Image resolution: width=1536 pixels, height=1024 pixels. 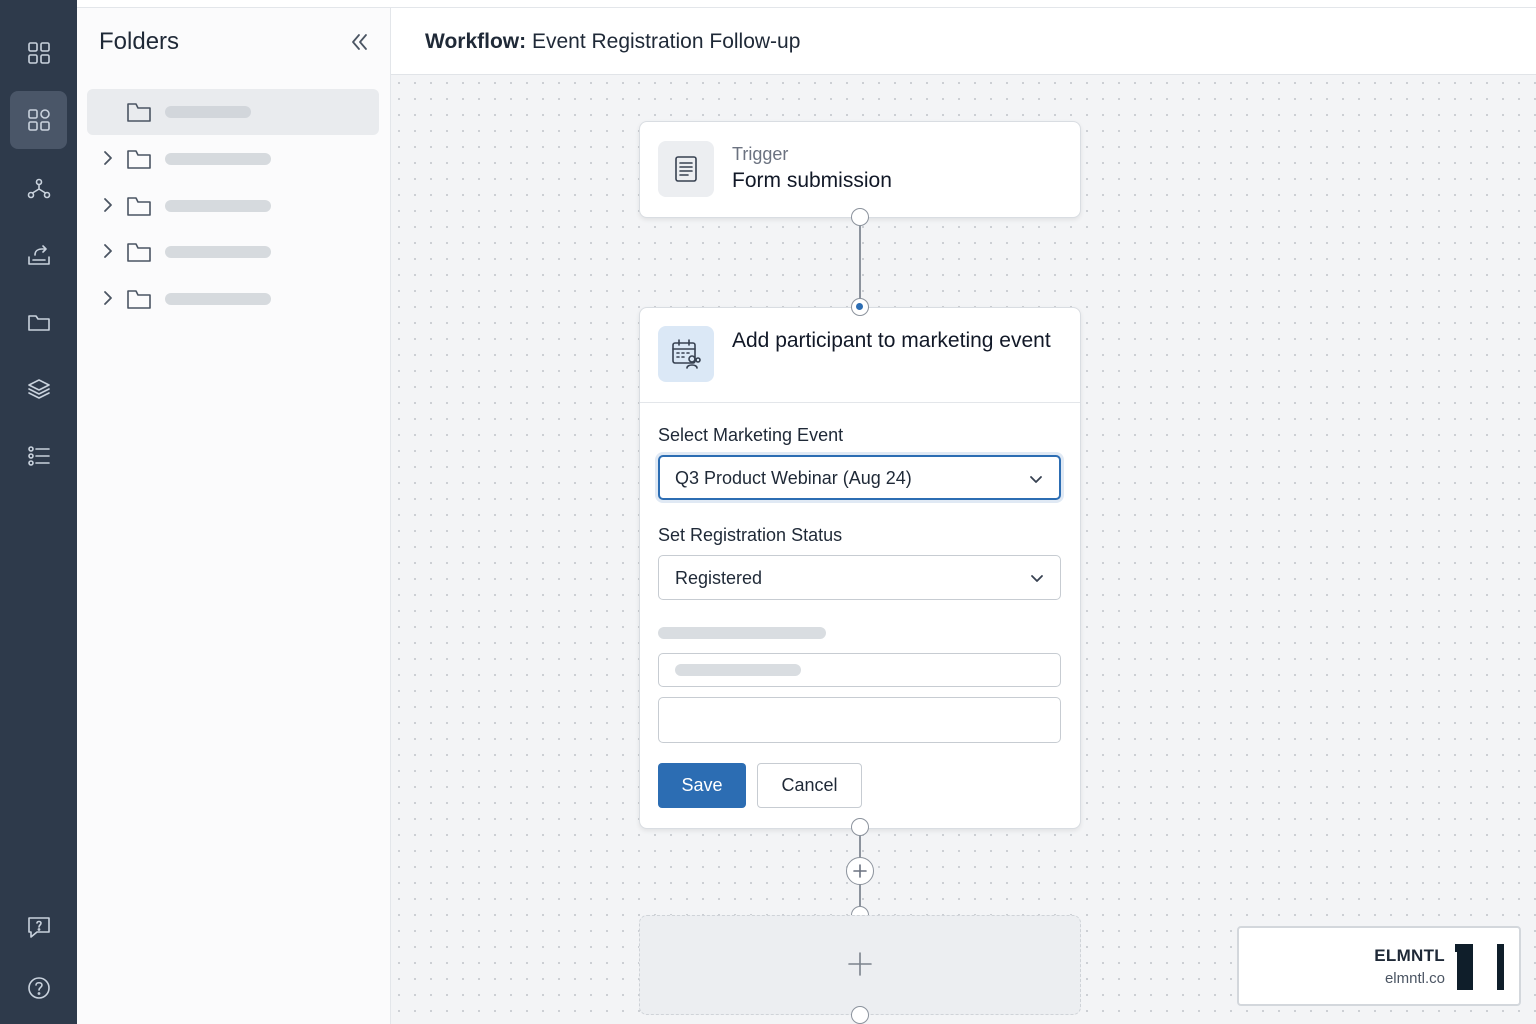 I want to click on rail-layers-button, so click(x=38, y=389).